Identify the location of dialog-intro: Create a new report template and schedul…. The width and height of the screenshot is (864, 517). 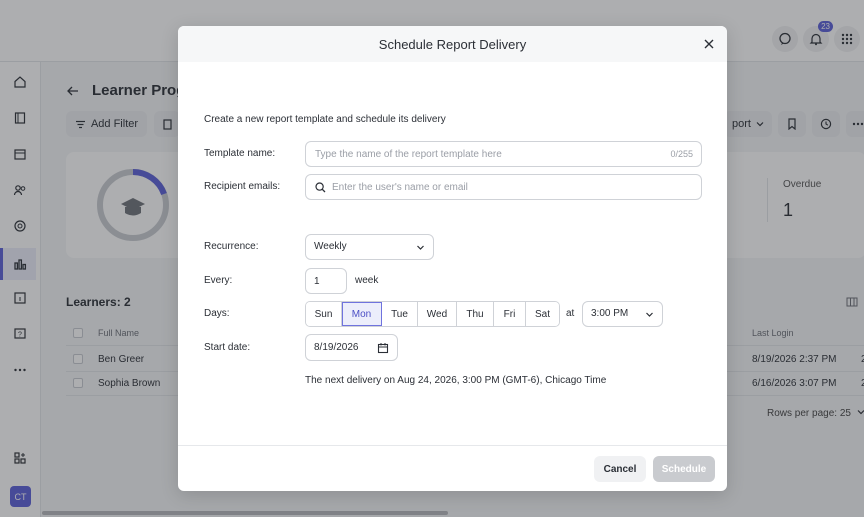
(325, 119).